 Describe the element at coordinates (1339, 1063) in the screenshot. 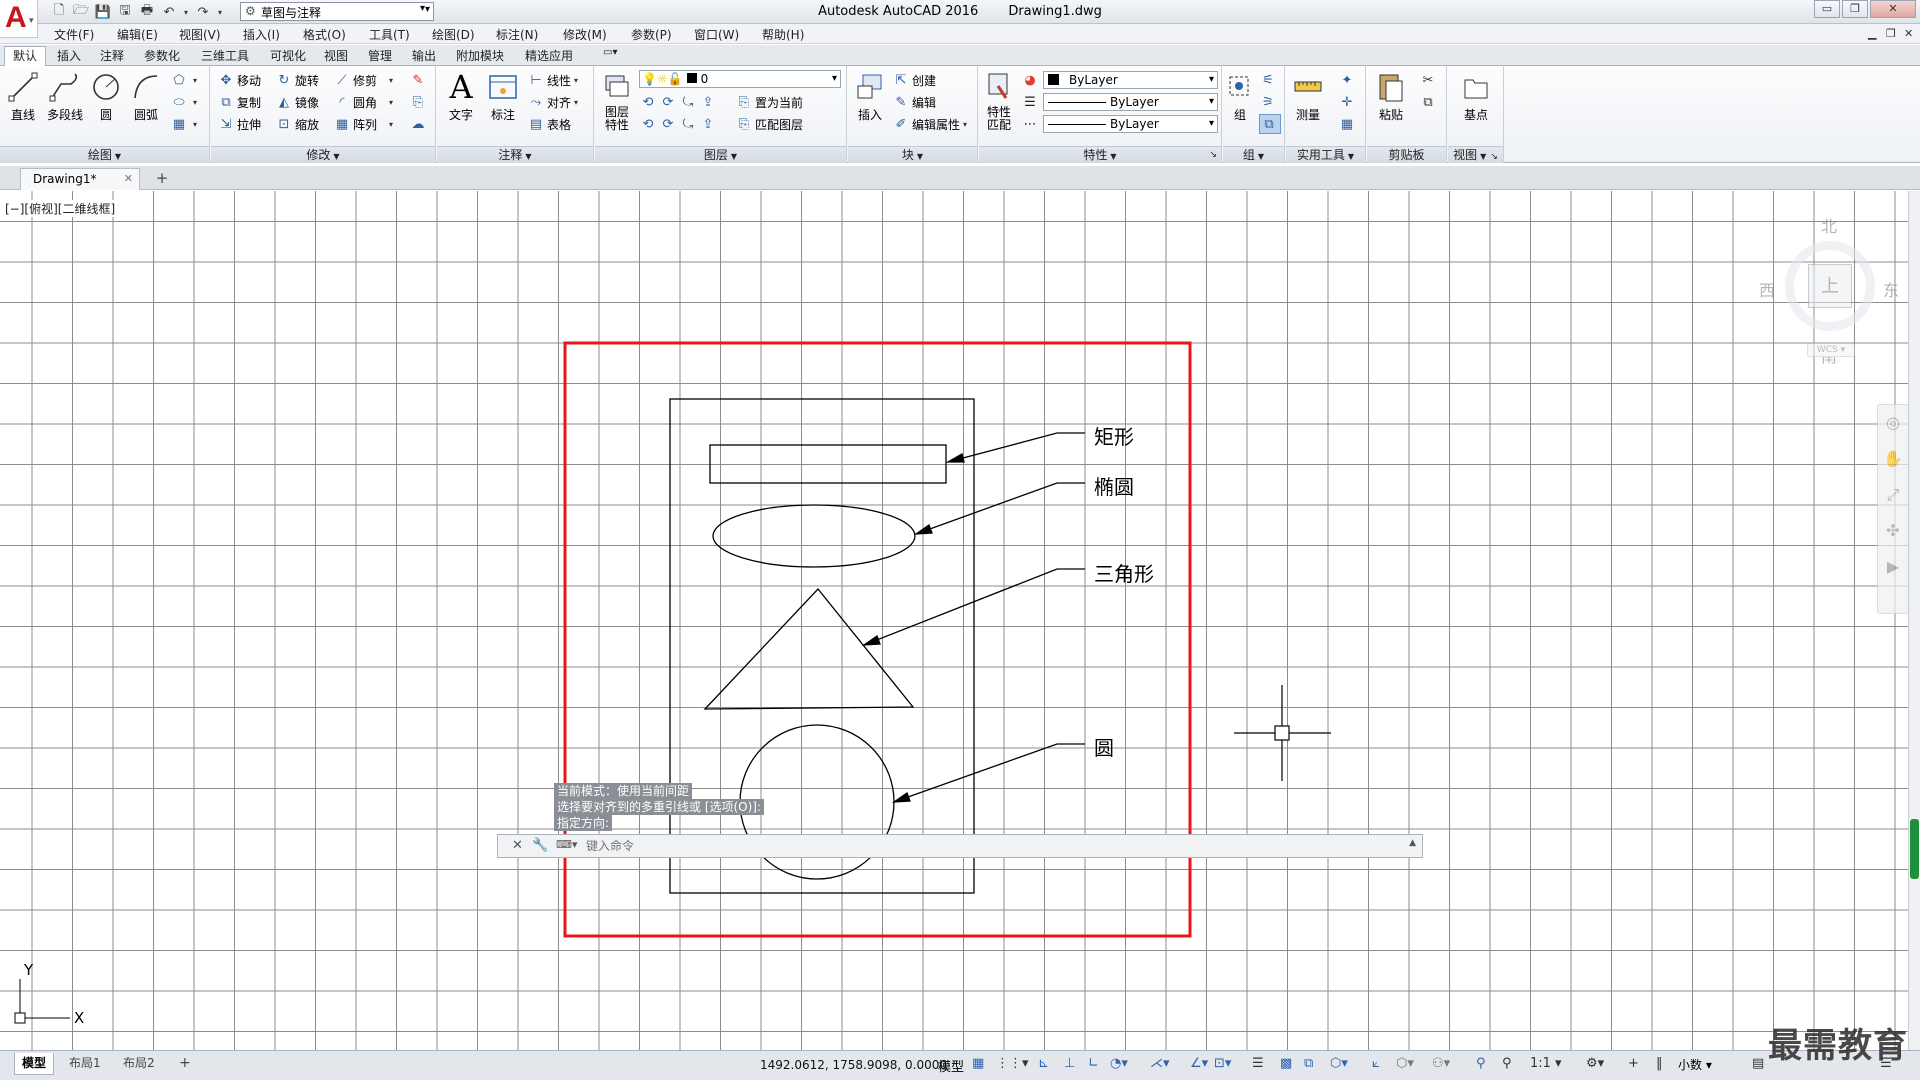

I see `3d-osnap-icon: ⬡▾` at that location.